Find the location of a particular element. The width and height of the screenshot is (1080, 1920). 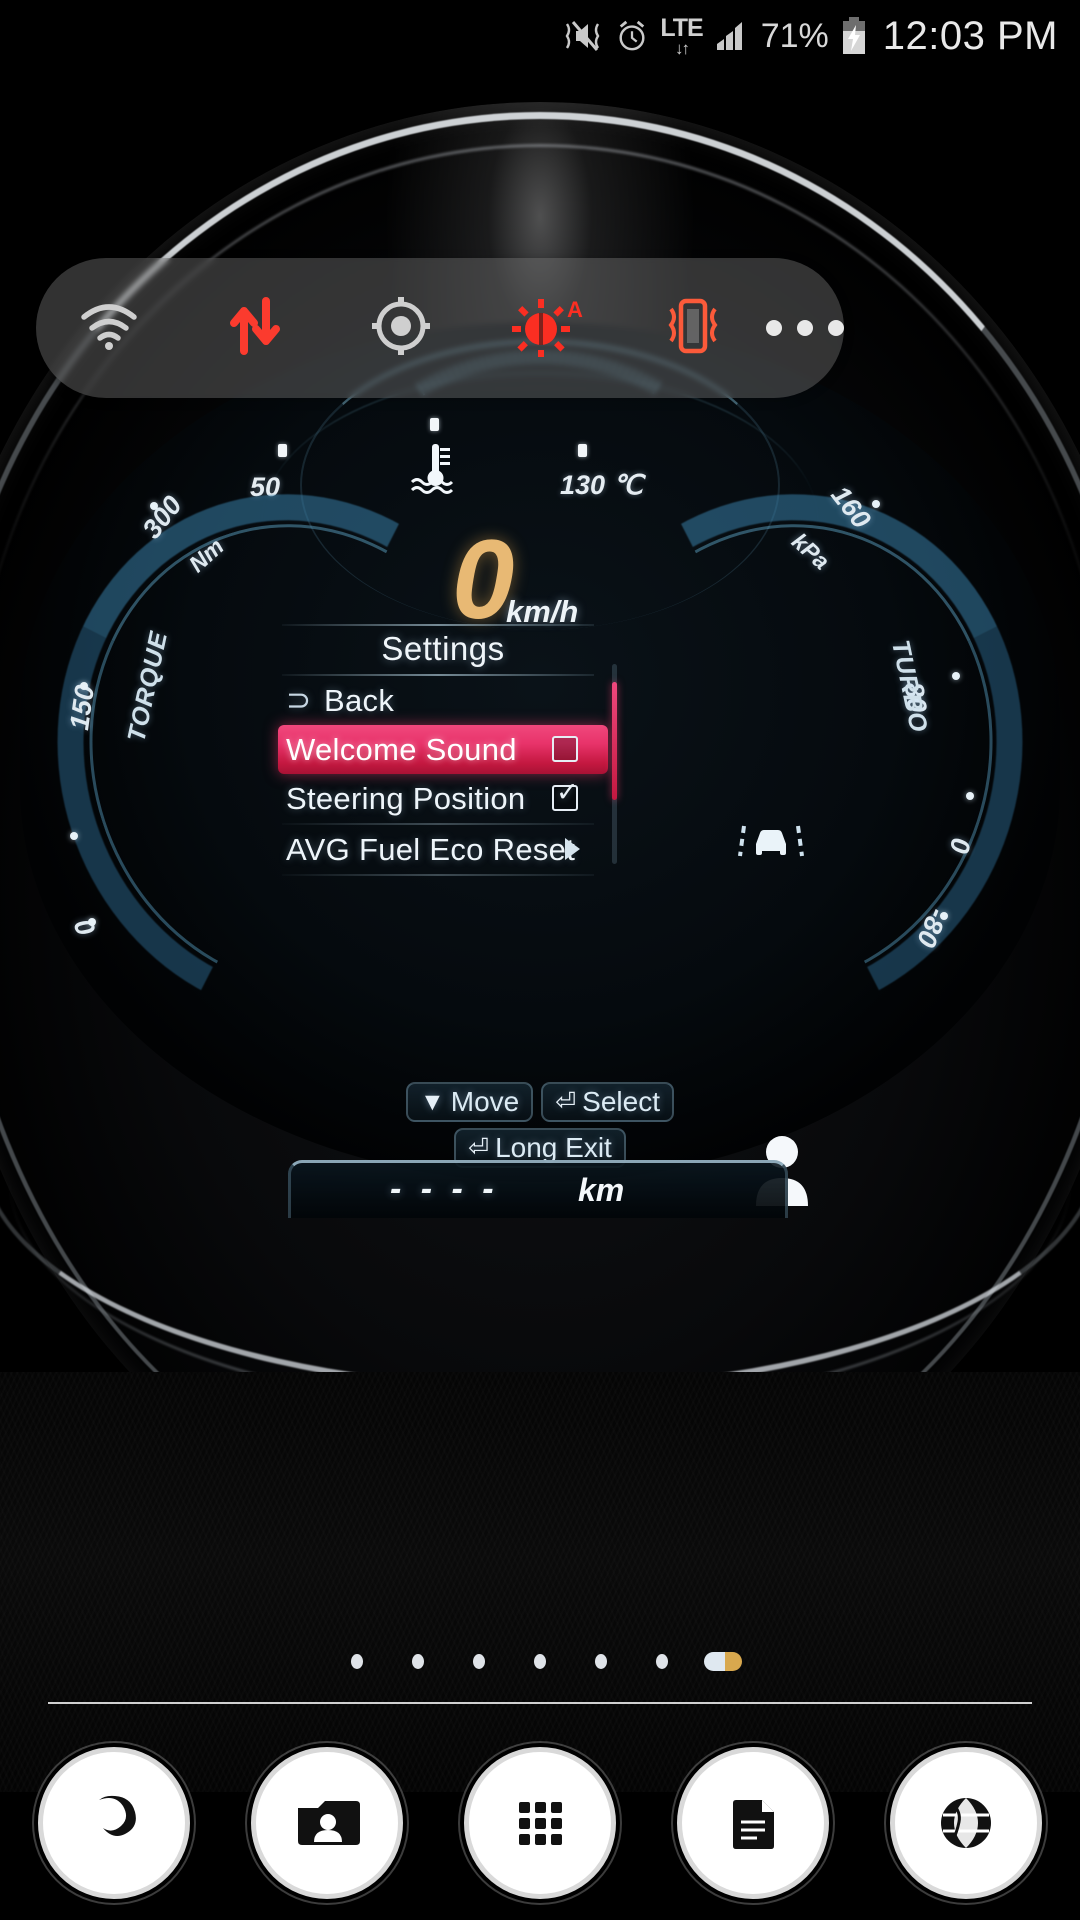

speed-value: 0 is located at coordinates (483, 579).